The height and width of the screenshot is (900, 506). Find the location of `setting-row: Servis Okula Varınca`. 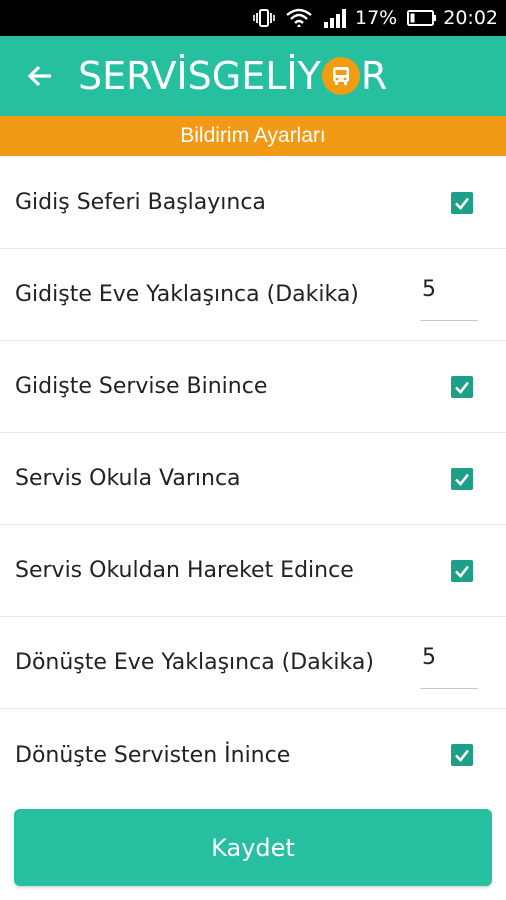

setting-row: Servis Okula Varınca is located at coordinates (253, 479).